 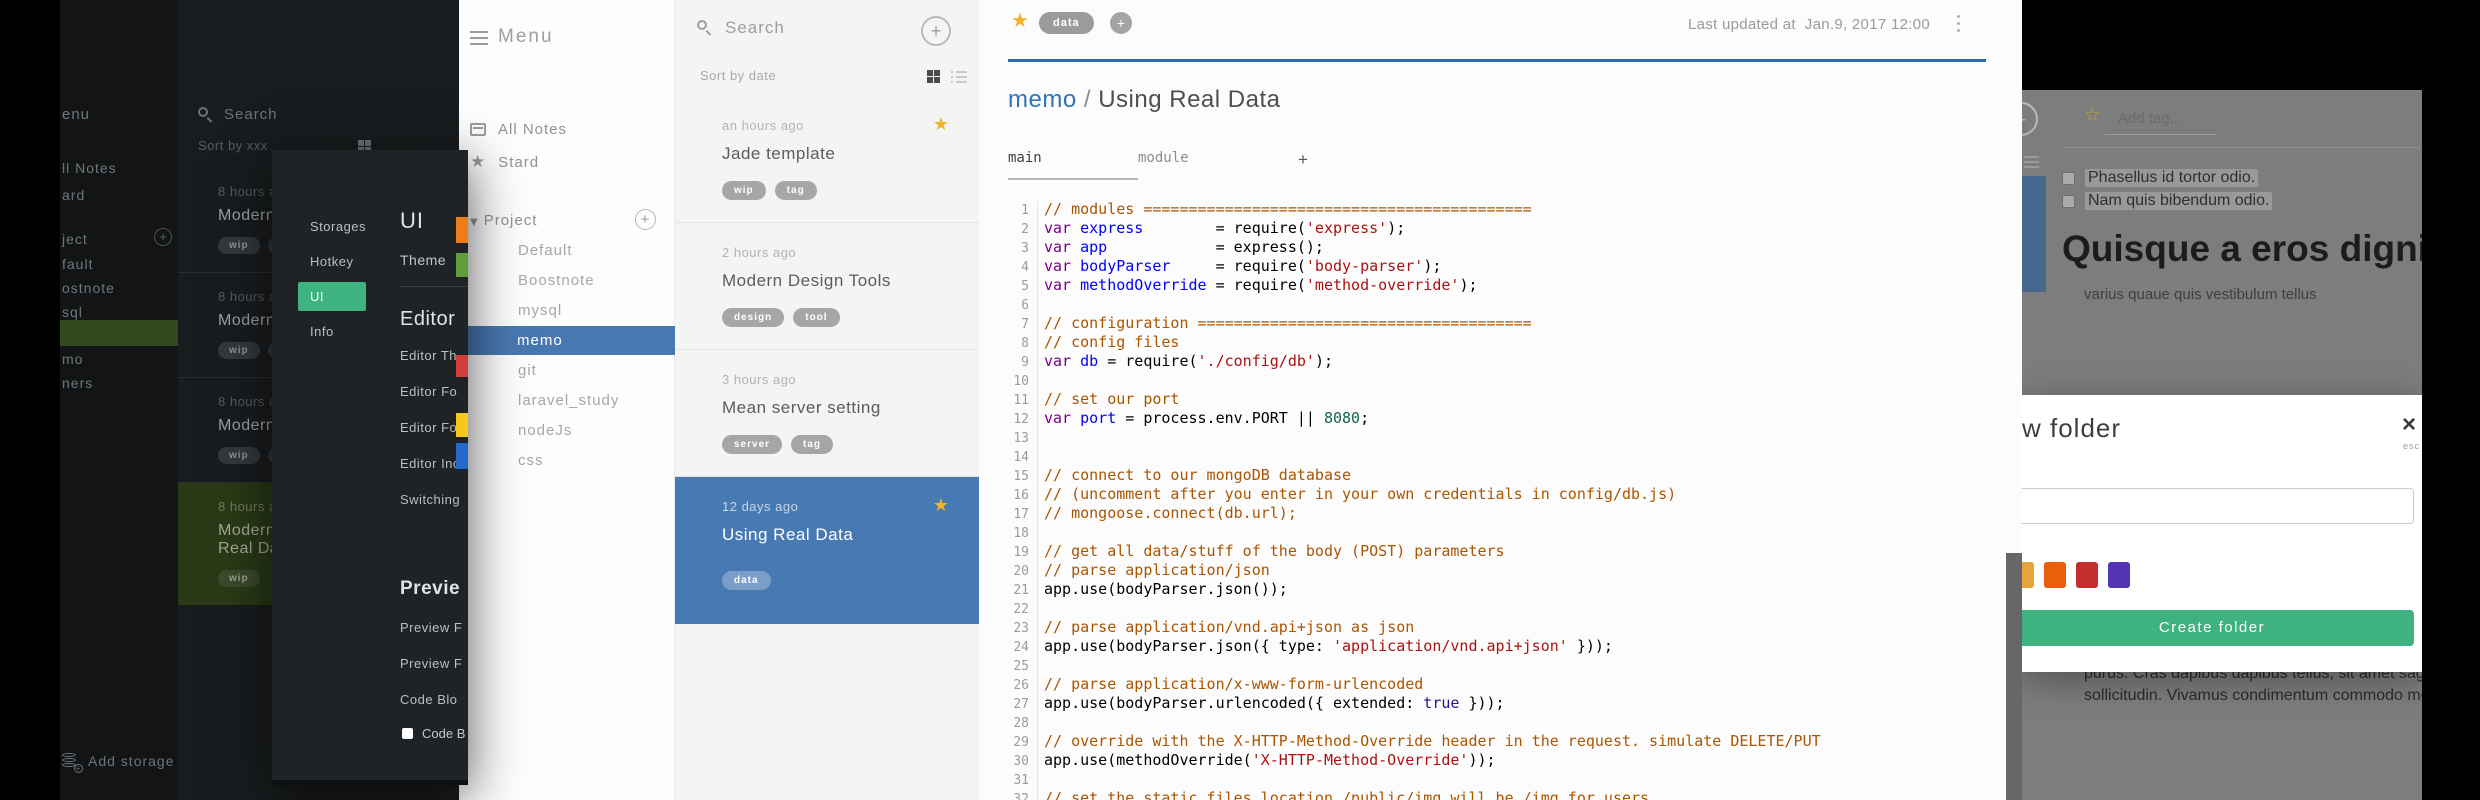 I want to click on list-view-icon, so click(x=959, y=78).